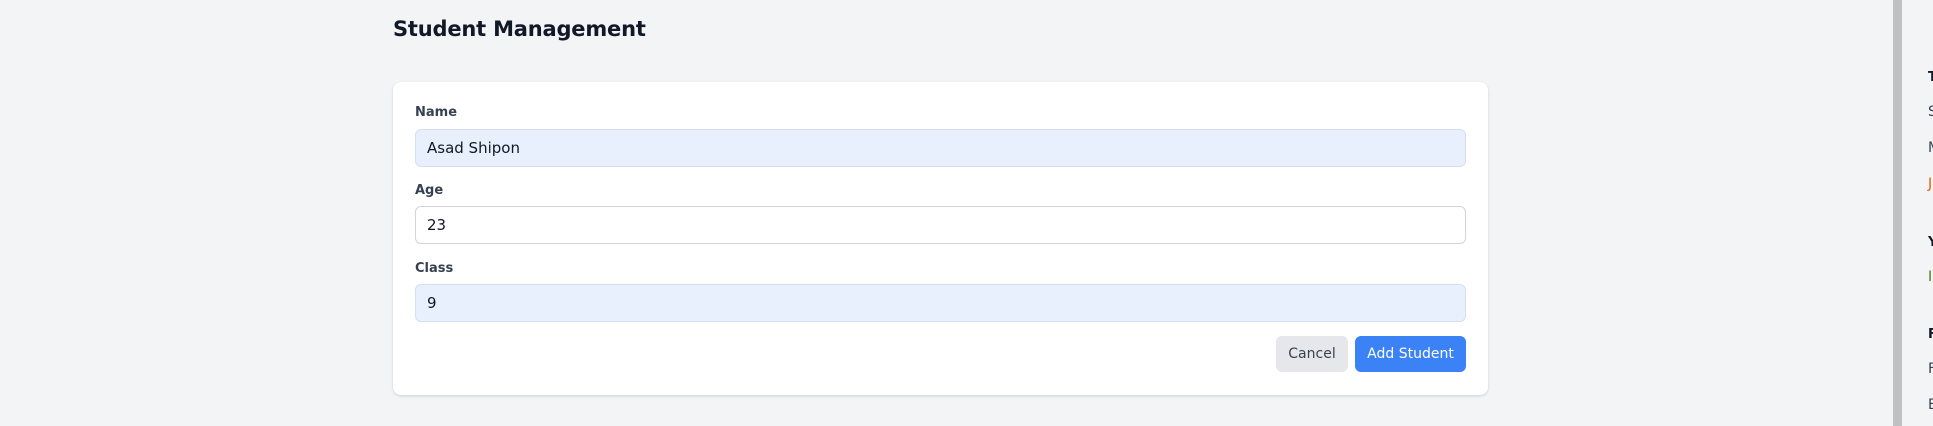 The image size is (1933, 426). I want to click on side-panel-line: T, so click(1930, 77).